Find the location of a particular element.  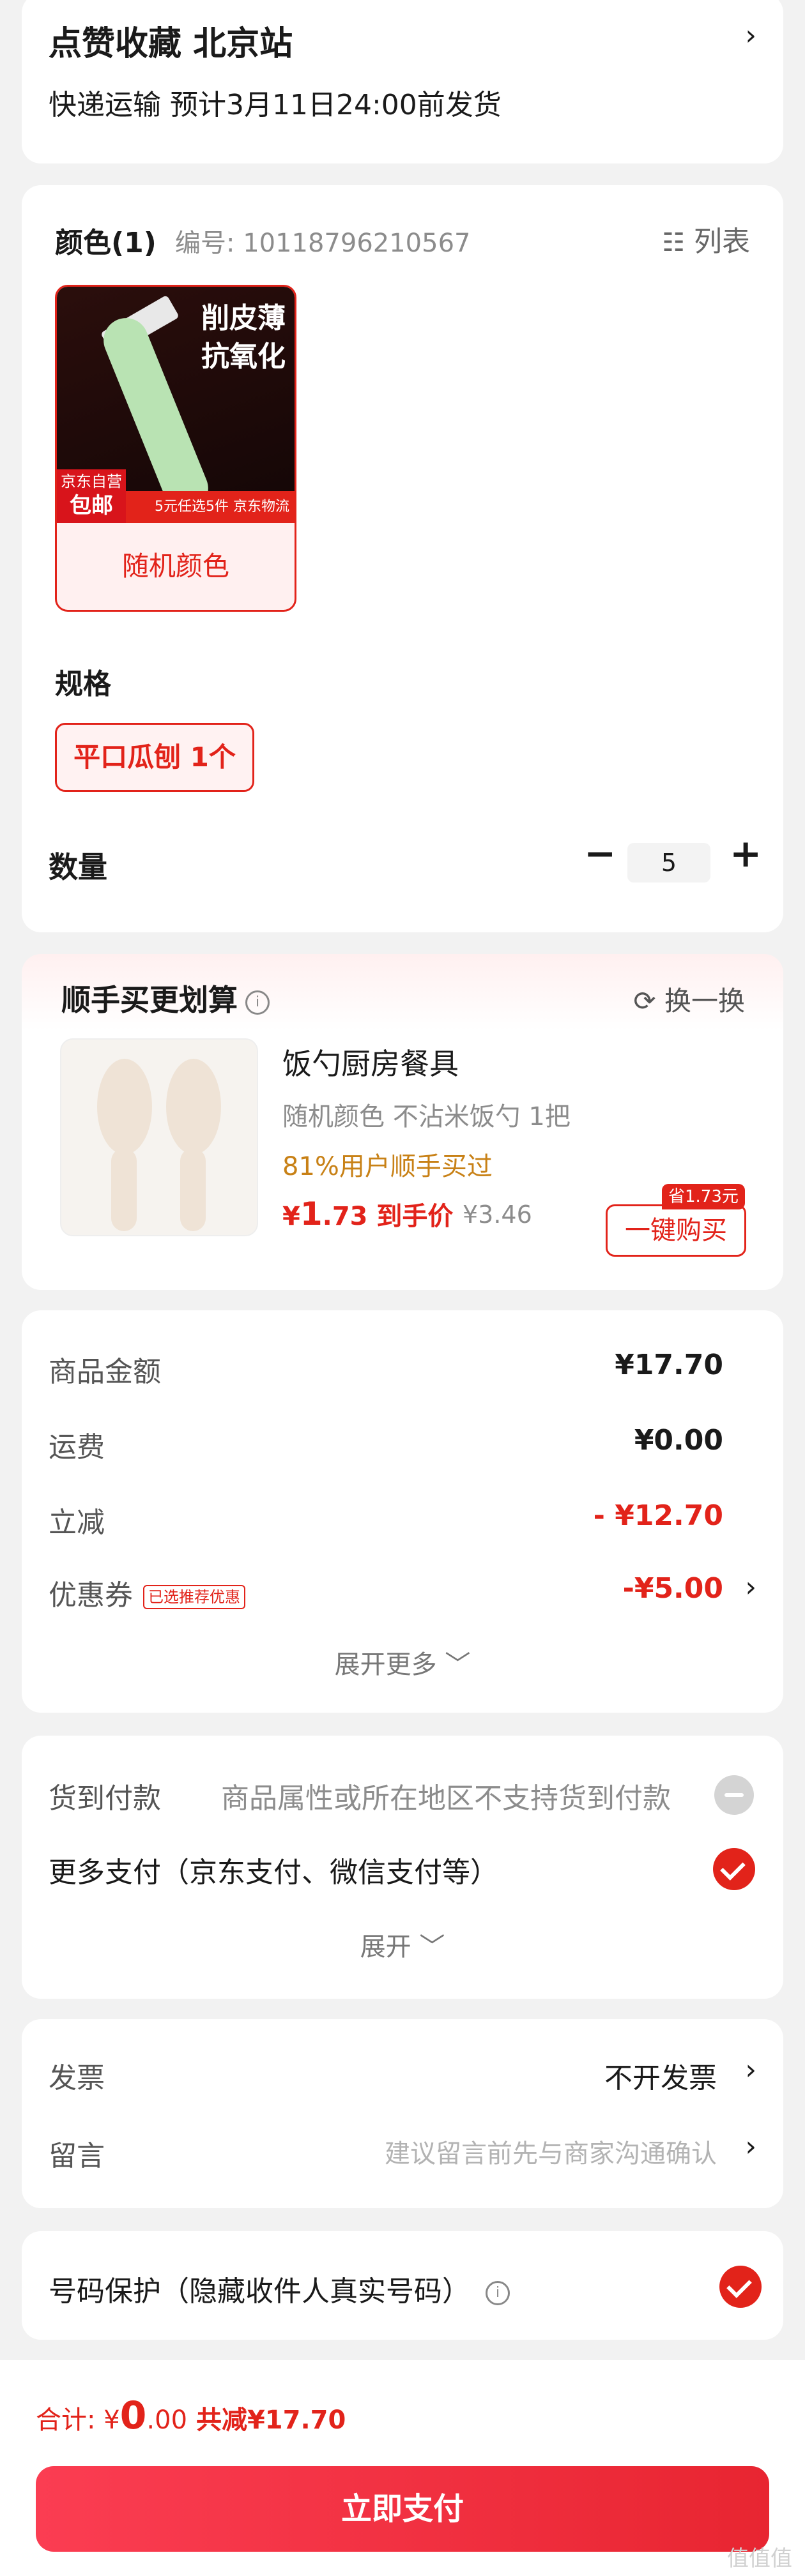

addon-product-image is located at coordinates (159, 1137).